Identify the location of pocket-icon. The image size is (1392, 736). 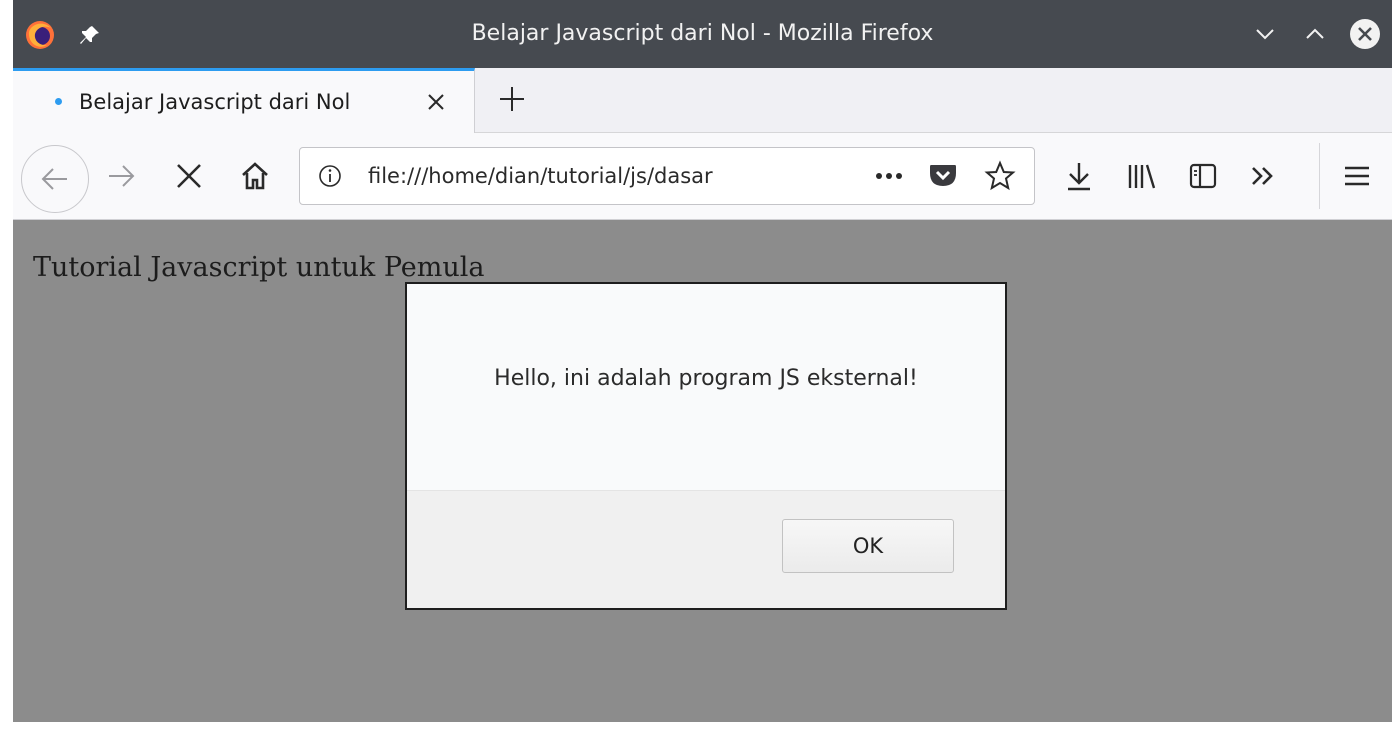
(943, 175).